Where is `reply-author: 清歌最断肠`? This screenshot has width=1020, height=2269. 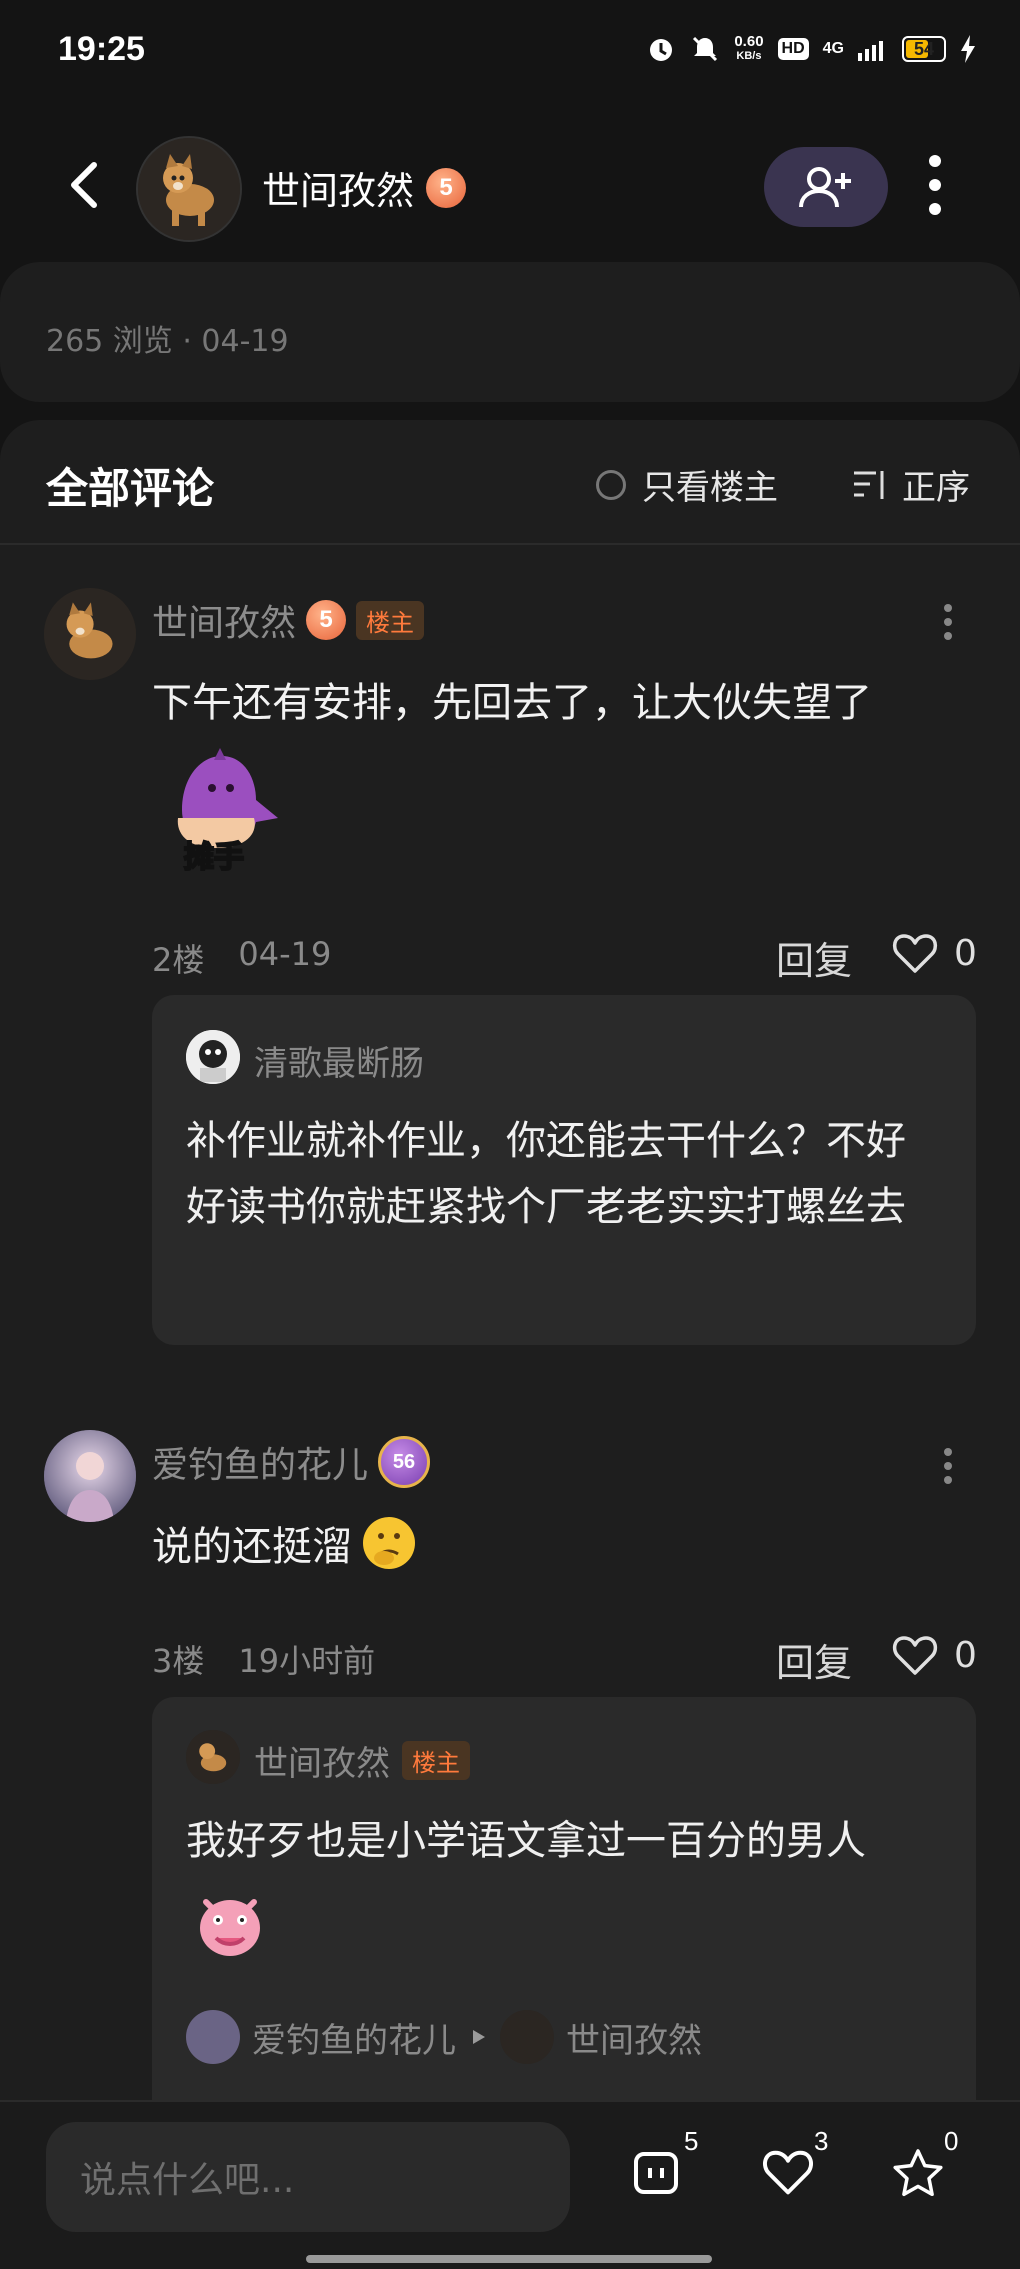 reply-author: 清歌最断肠 is located at coordinates (339, 1060).